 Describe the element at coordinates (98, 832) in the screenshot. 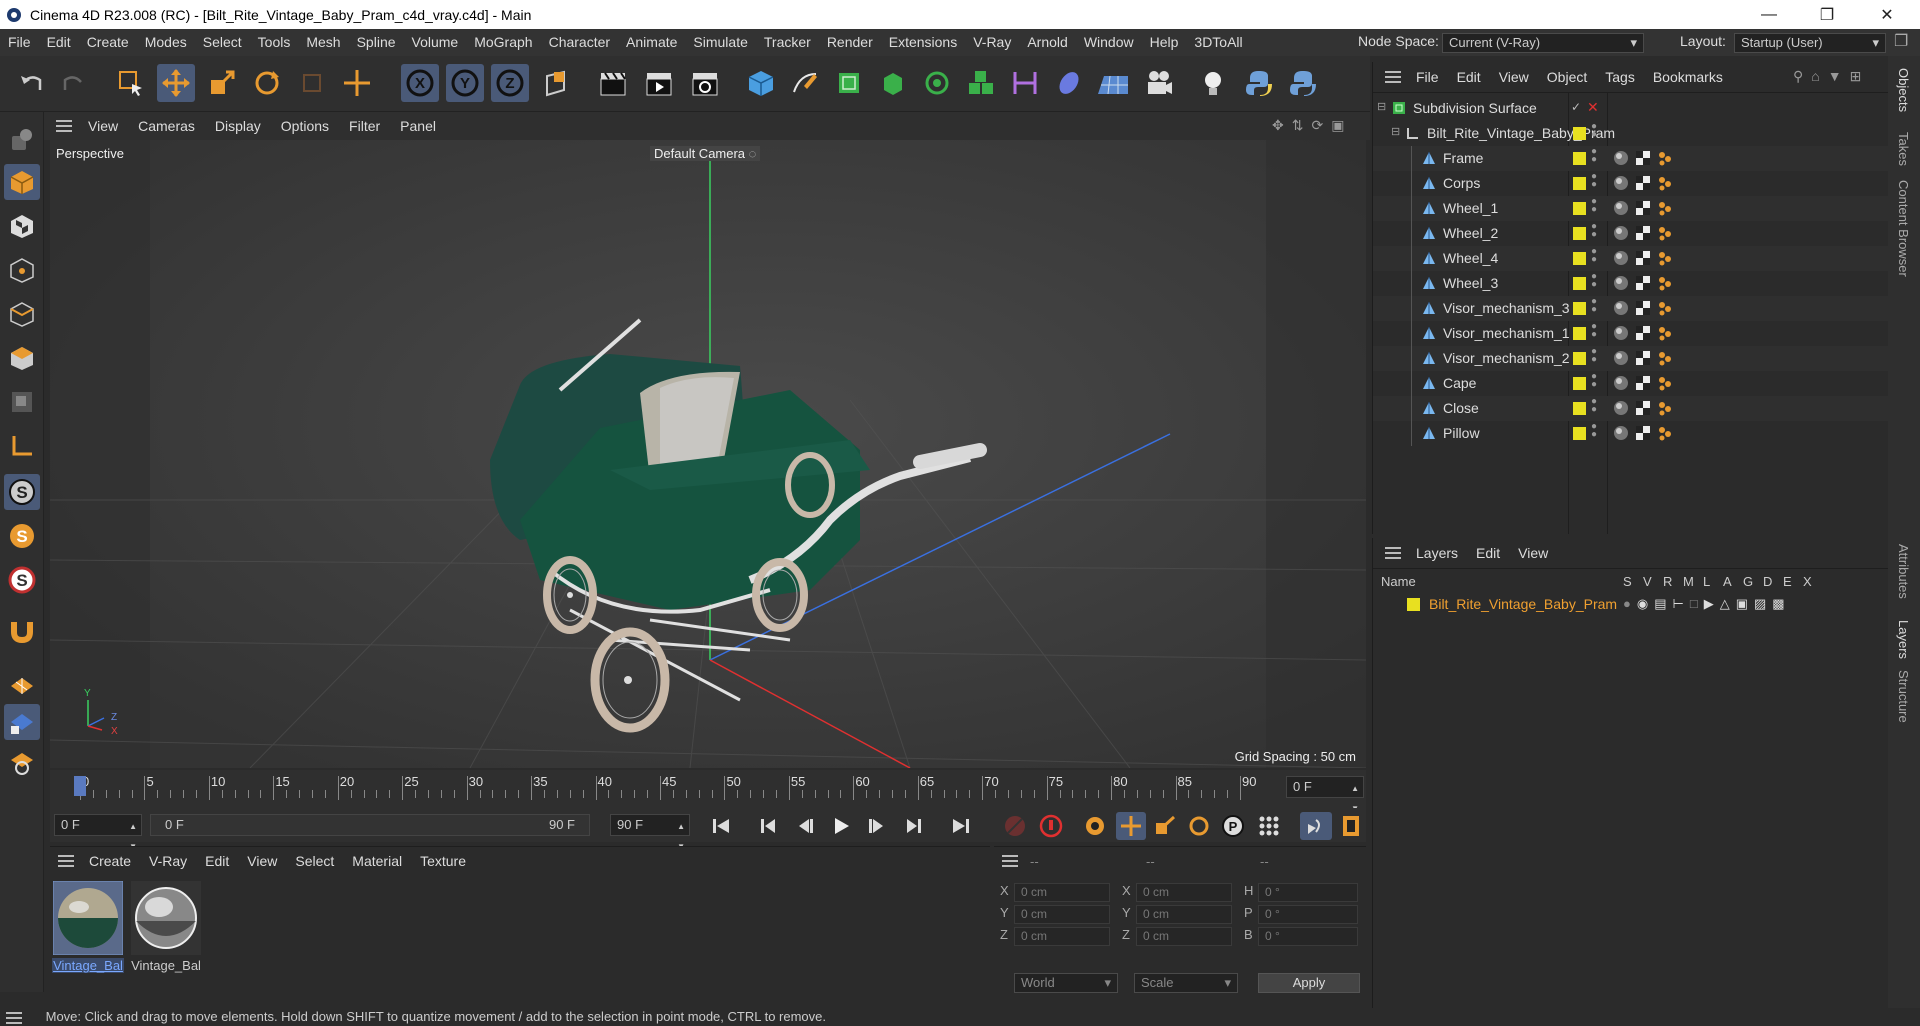

I see `start-frame-field: 0 F▲▼` at that location.